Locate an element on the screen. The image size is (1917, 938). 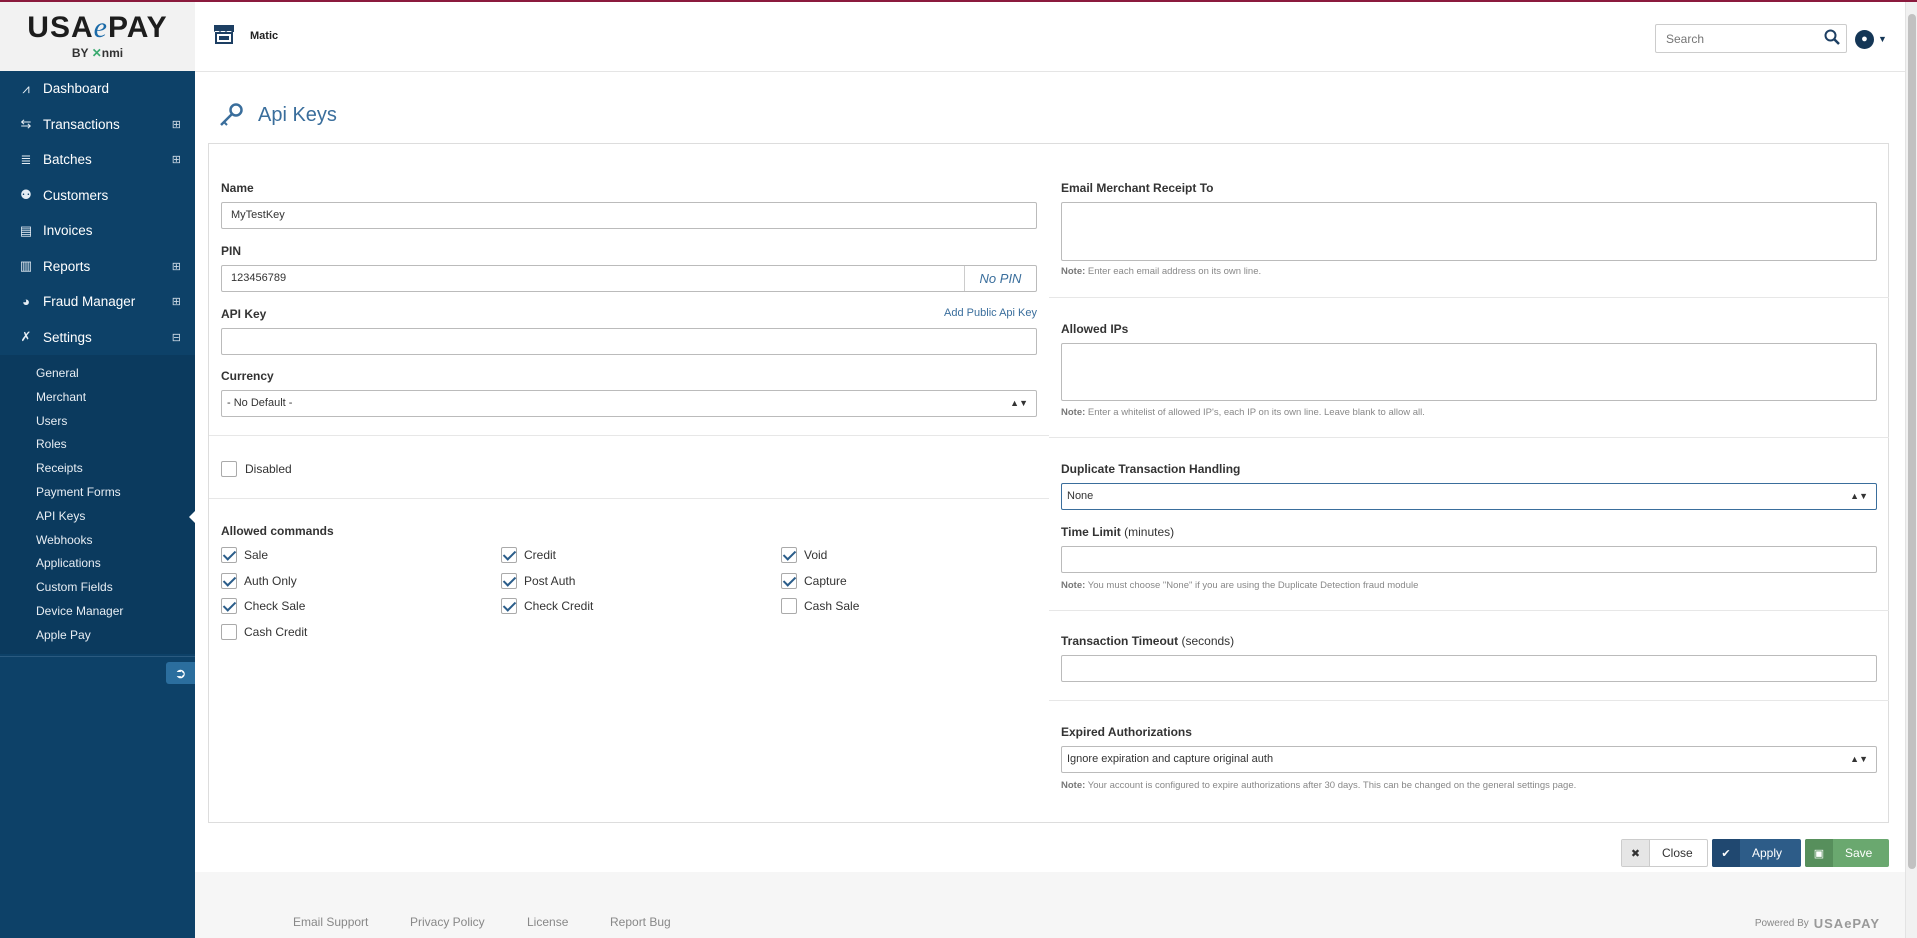
command-checkbox-check-credit is located at coordinates (509, 606).